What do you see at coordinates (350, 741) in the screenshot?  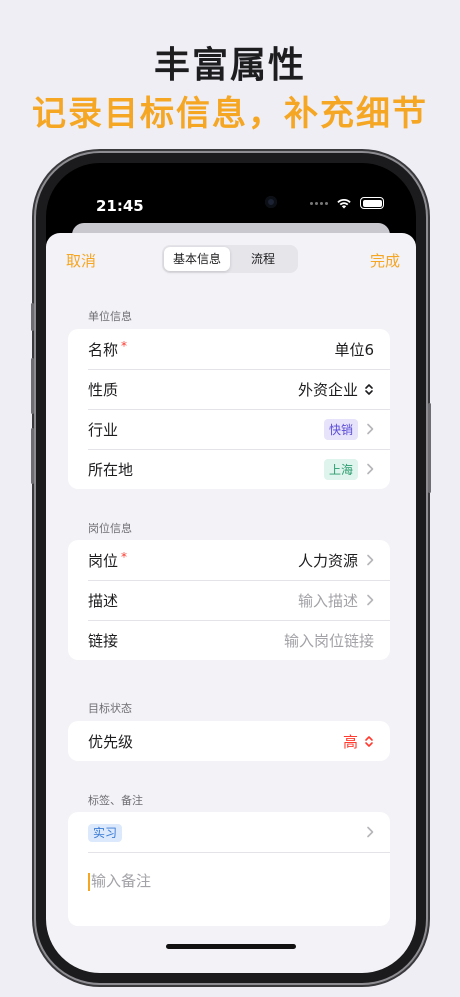 I see `priority-value: 高` at bounding box center [350, 741].